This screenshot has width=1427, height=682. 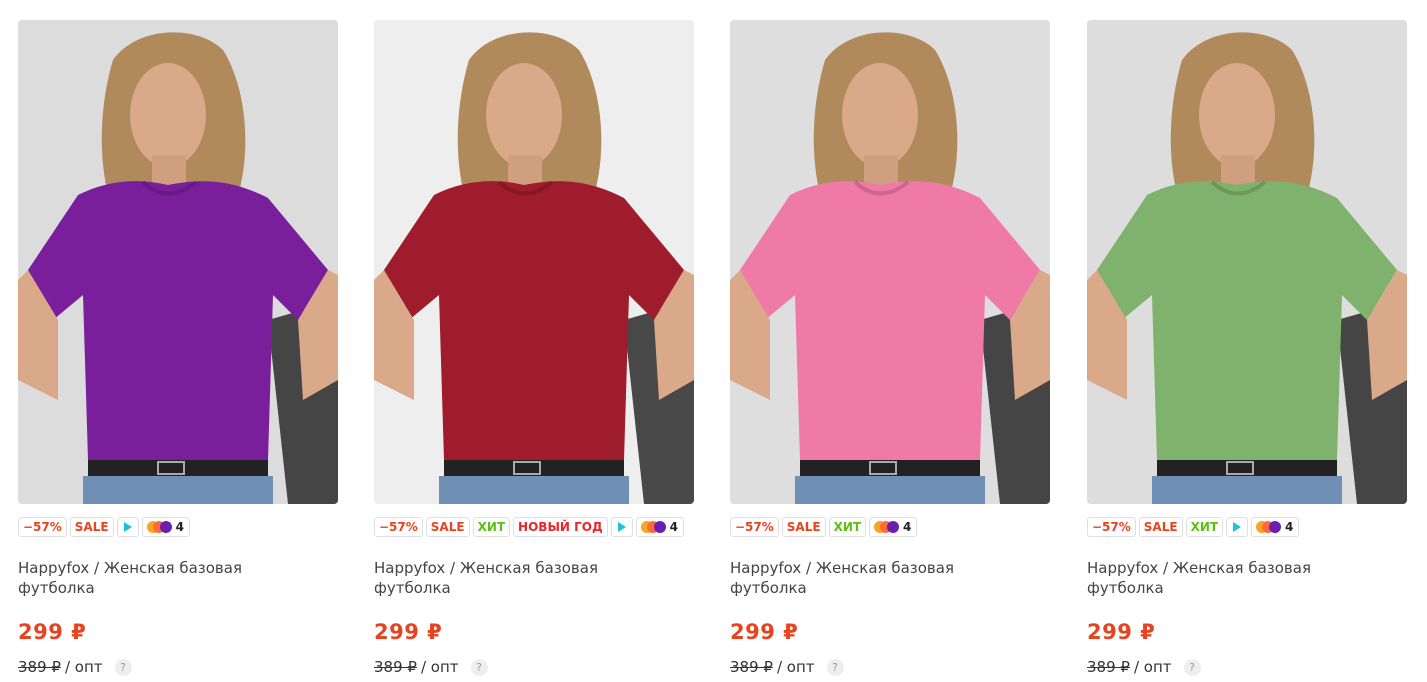 I want to click on badge-row: −57% SALE 4, so click(x=104, y=527).